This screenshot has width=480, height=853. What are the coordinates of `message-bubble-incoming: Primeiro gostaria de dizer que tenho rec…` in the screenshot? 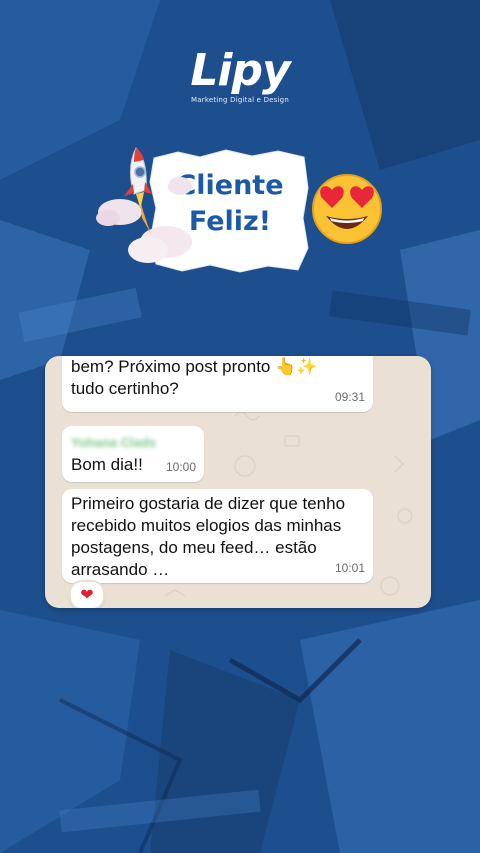 It's located at (217, 536).